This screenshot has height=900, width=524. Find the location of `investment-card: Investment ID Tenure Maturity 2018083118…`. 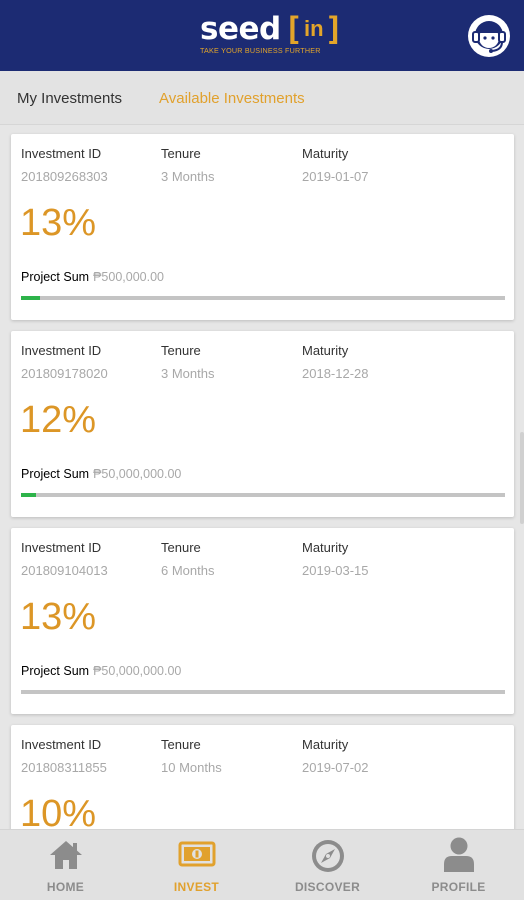

investment-card: Investment ID Tenure Maturity 2018083118… is located at coordinates (262, 780).